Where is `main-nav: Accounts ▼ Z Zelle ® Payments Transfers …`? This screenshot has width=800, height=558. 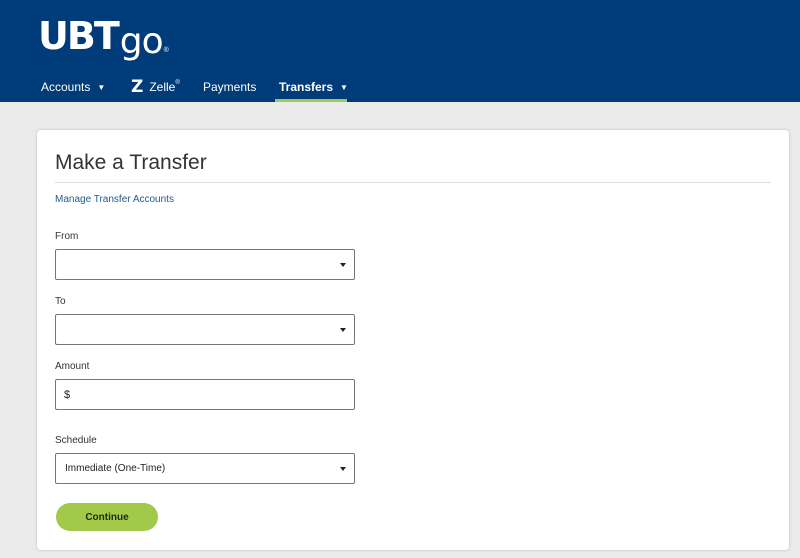
main-nav: Accounts ▼ Z Zelle ® Payments Transfers … is located at coordinates (400, 87).